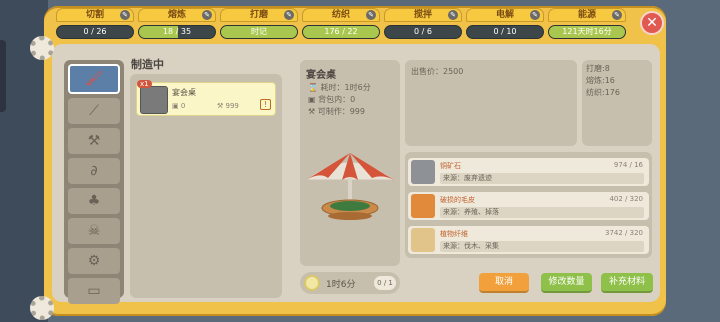 This screenshot has height=322, width=720. I want to click on close-icon: ✕, so click(652, 23).